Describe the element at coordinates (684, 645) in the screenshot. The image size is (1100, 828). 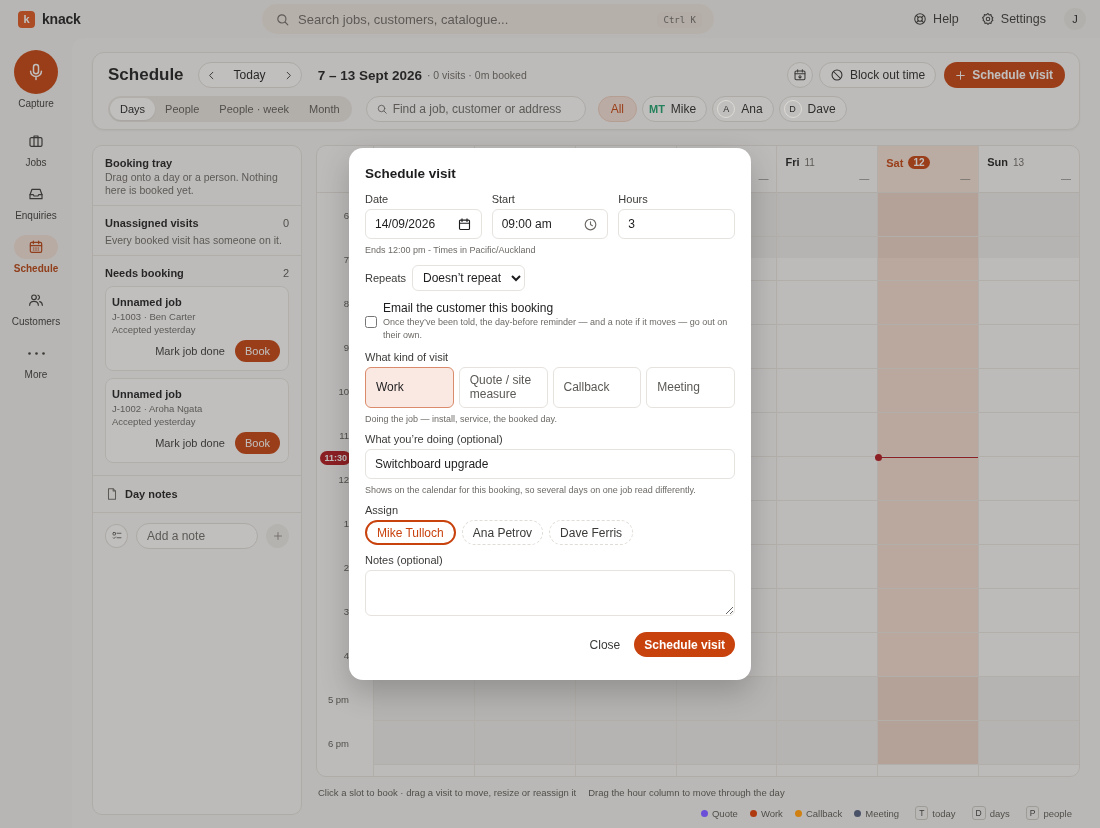
I see `submit-button: Schedule visit` at that location.